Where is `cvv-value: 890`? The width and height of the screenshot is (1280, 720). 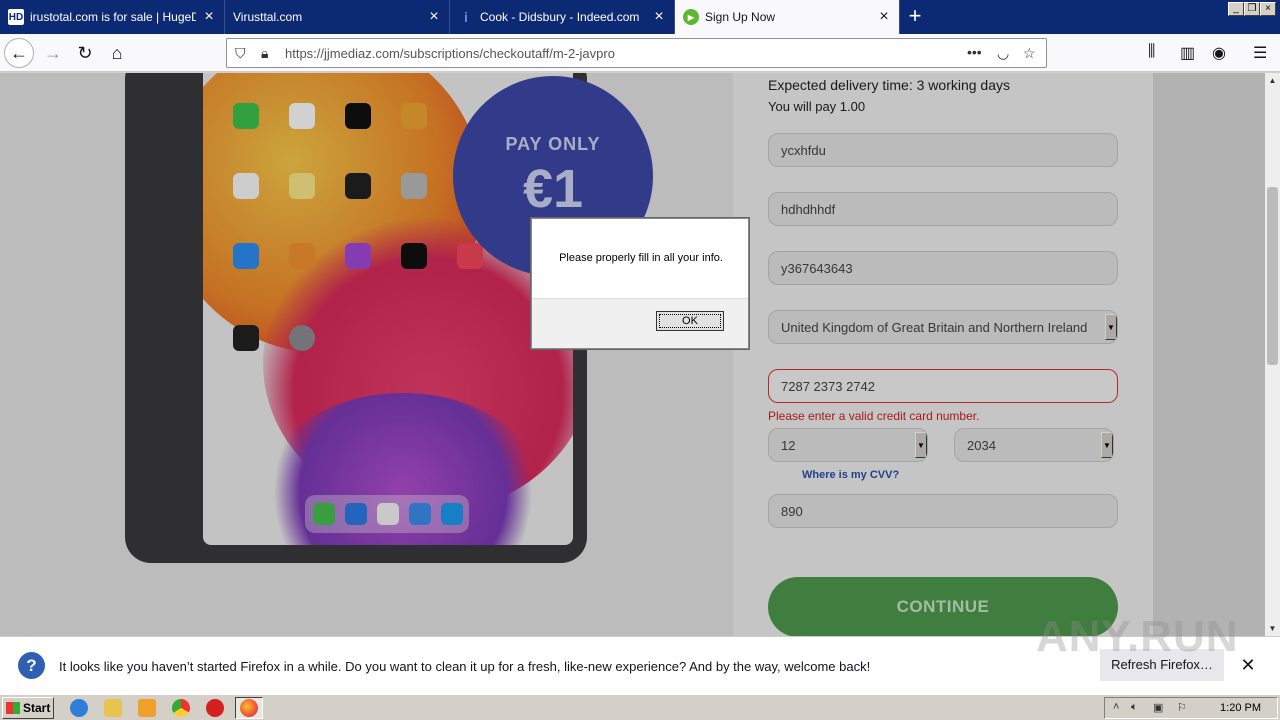 cvv-value: 890 is located at coordinates (792, 511).